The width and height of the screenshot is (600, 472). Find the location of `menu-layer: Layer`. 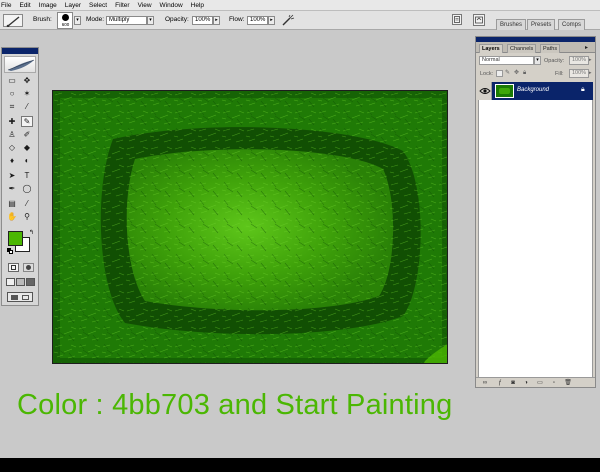

menu-layer: Layer is located at coordinates (73, 5).